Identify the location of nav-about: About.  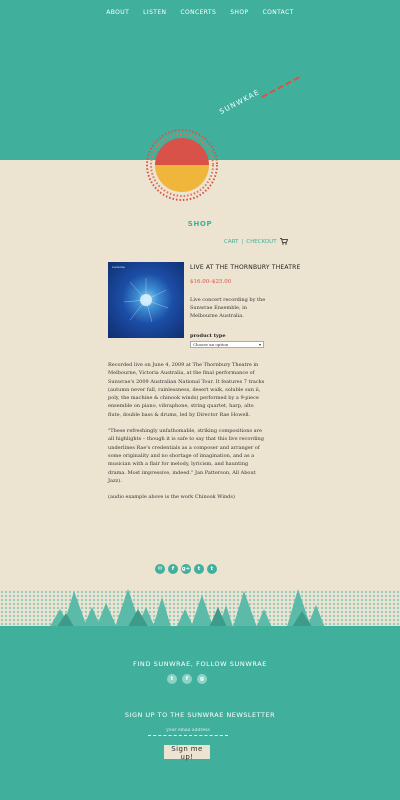
(117, 12).